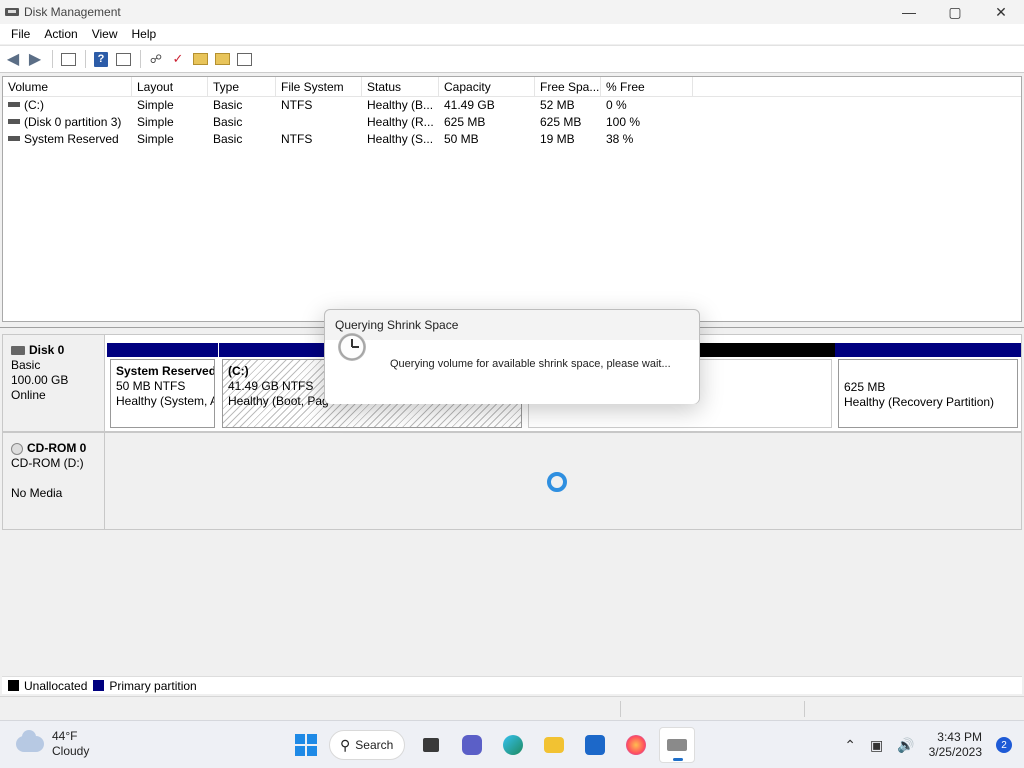  What do you see at coordinates (123, 59) in the screenshot?
I see `properties-icon` at bounding box center [123, 59].